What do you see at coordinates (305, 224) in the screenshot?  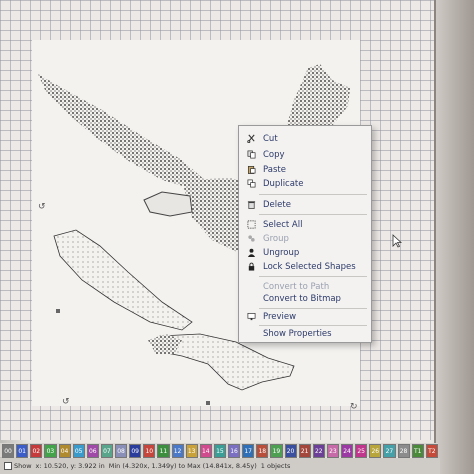 I see `menu-item-select-all: Select All` at bounding box center [305, 224].